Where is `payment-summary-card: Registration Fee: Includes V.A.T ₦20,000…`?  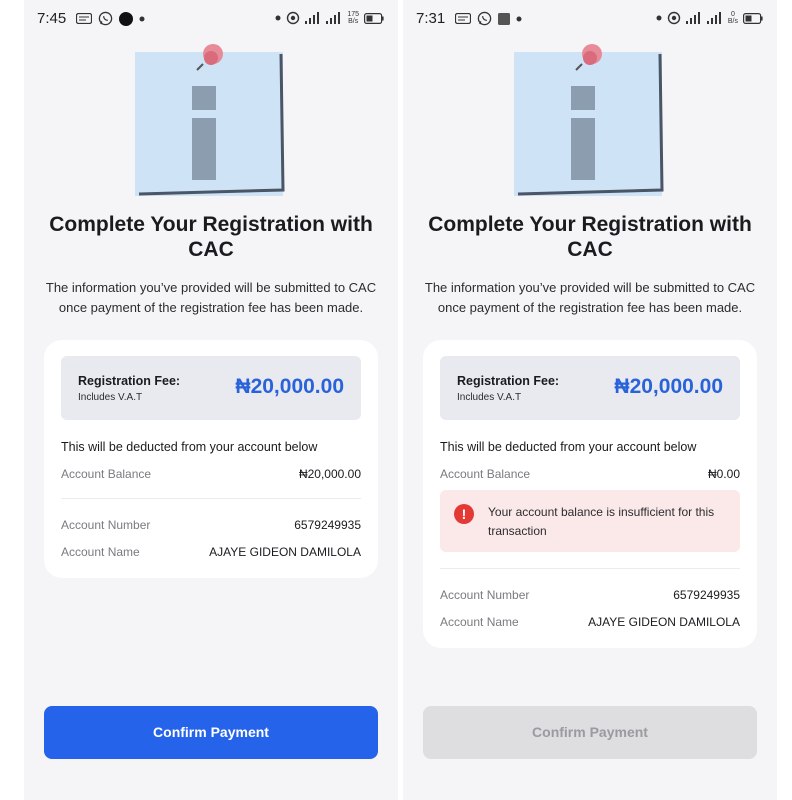 payment-summary-card: Registration Fee: Includes V.A.T ₦20,000… is located at coordinates (211, 459).